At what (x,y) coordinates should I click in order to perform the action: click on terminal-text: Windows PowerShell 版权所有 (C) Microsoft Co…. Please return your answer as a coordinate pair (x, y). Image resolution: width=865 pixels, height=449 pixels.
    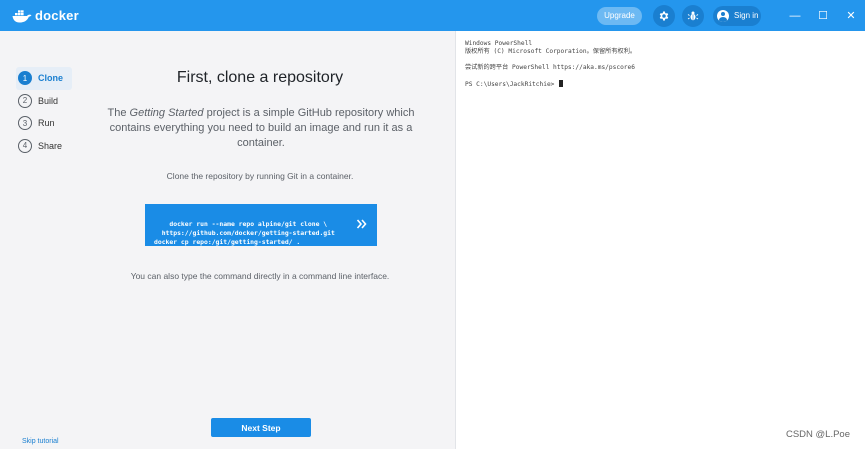
    Looking at the image, I should click on (551, 64).